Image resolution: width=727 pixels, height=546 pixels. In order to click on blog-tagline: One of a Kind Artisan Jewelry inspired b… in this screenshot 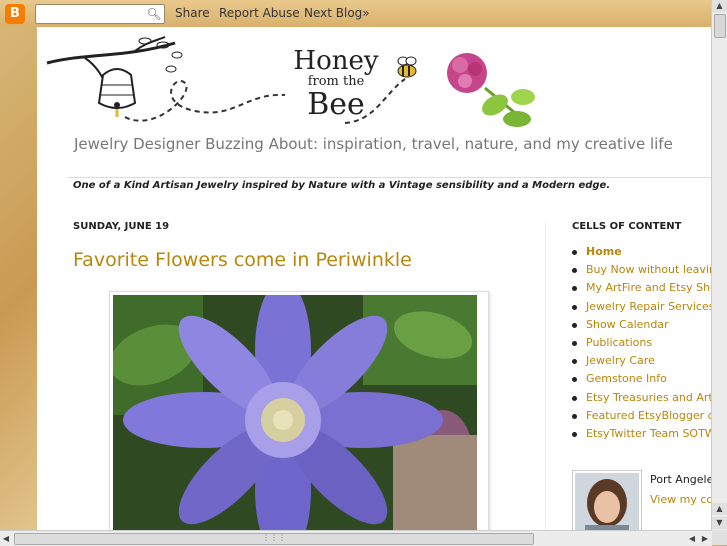, I will do `click(342, 185)`.